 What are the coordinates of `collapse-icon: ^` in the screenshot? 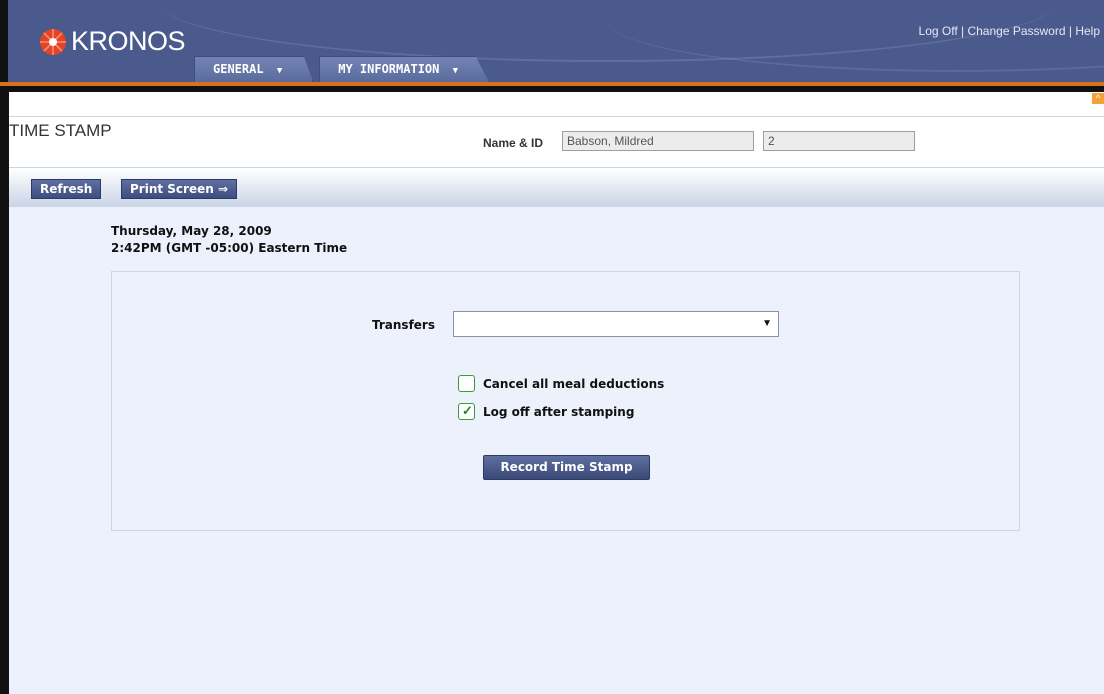 It's located at (1098, 98).